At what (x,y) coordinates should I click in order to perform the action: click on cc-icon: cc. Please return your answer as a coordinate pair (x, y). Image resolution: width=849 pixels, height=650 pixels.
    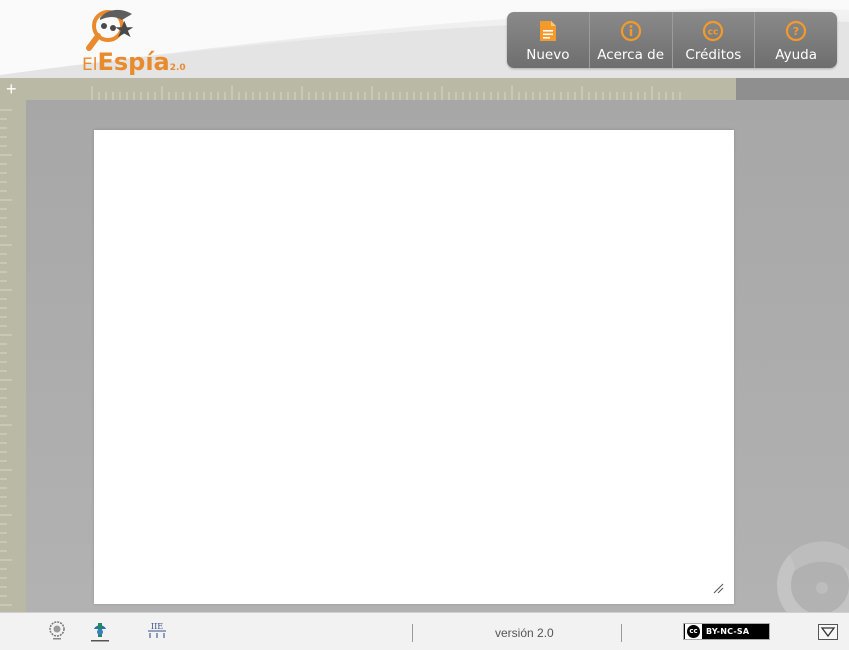
    Looking at the image, I should click on (713, 31).